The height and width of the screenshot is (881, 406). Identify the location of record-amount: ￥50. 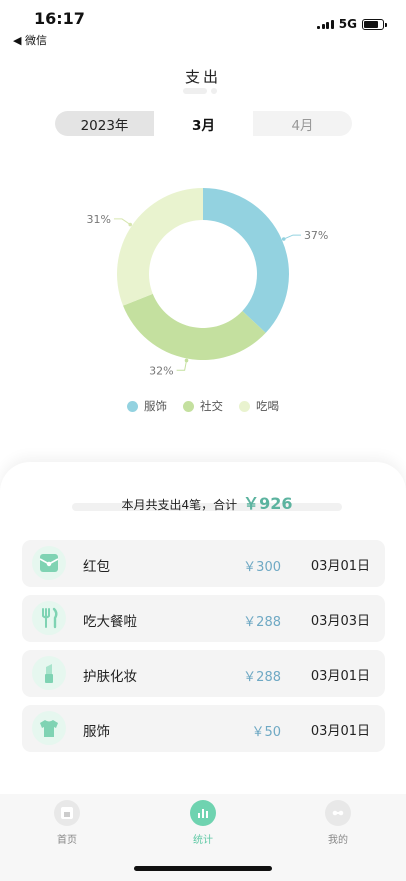
(266, 732).